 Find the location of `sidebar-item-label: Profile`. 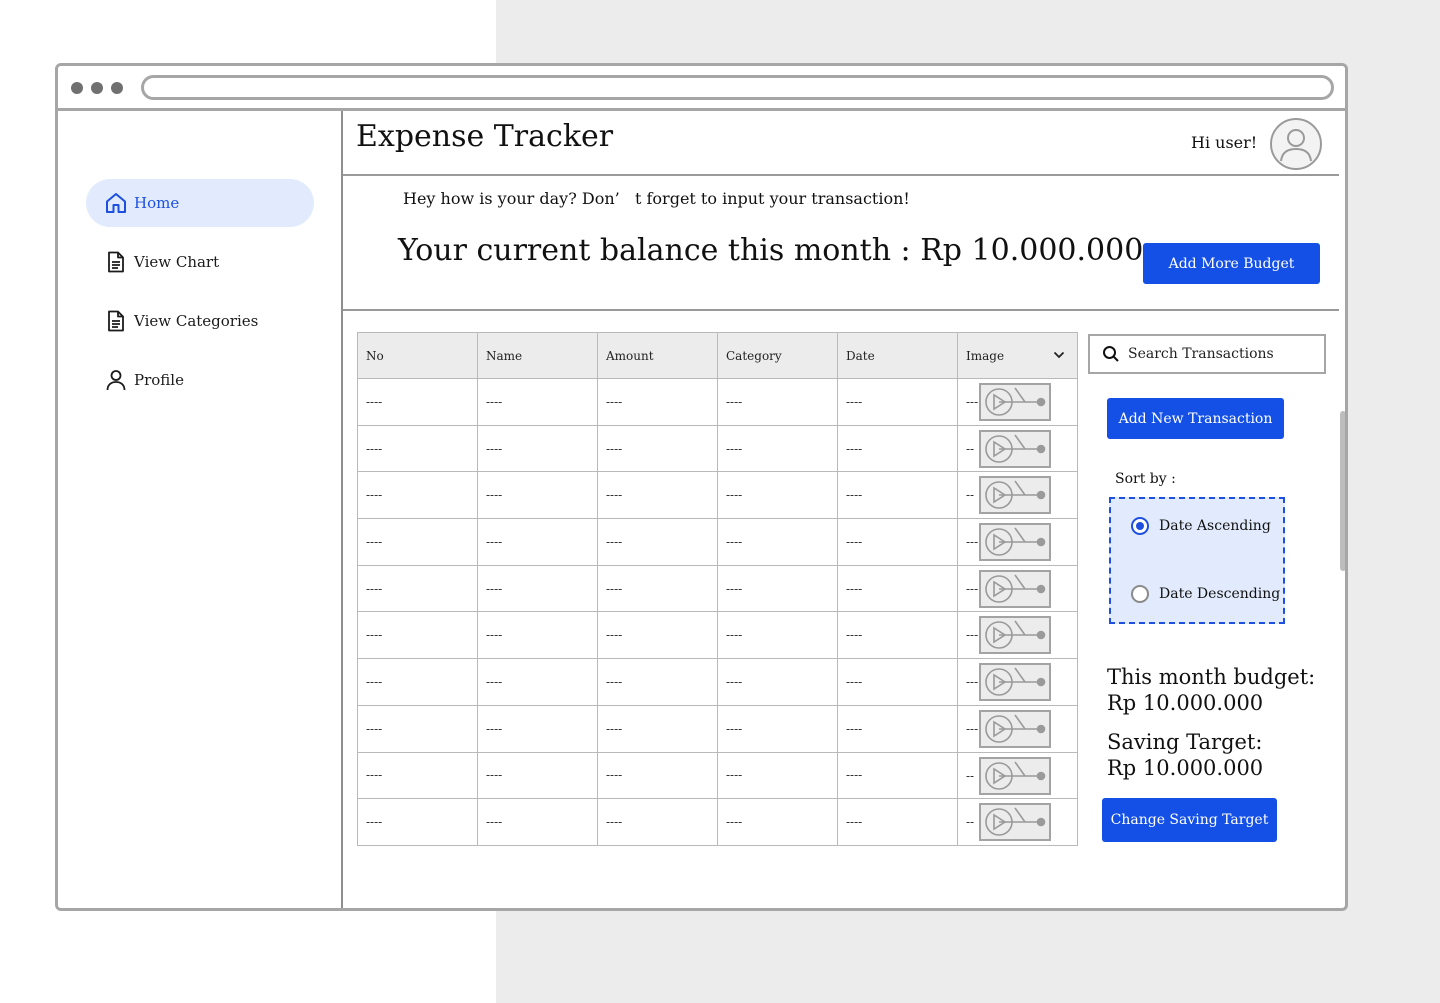

sidebar-item-label: Profile is located at coordinates (159, 380).